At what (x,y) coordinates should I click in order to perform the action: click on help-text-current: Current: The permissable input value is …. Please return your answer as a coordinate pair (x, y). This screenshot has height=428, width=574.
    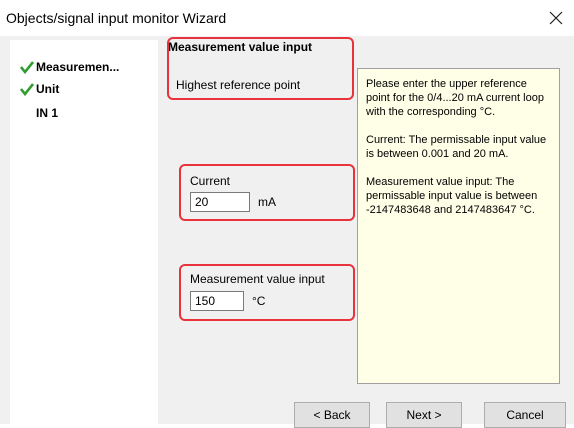
    Looking at the image, I should click on (456, 147).